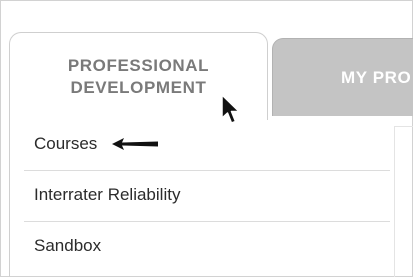 The image size is (413, 277). What do you see at coordinates (107, 194) in the screenshot?
I see `menu-item-label: Interrater Reliability` at bounding box center [107, 194].